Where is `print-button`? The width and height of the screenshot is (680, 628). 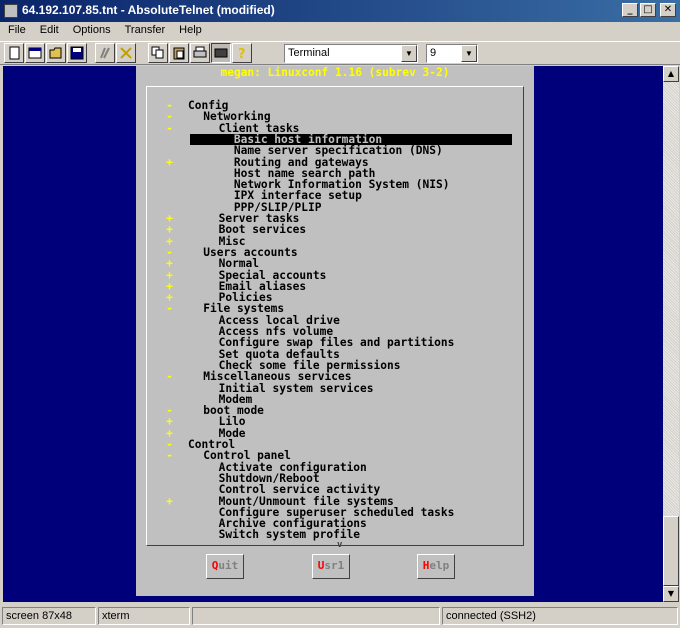 print-button is located at coordinates (200, 53).